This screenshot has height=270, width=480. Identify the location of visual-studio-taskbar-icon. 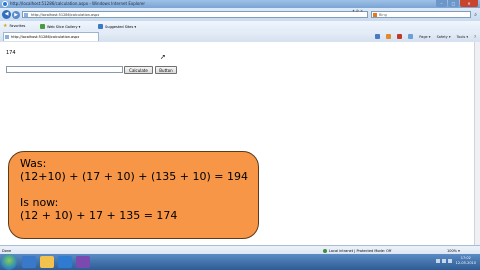
(83, 262).